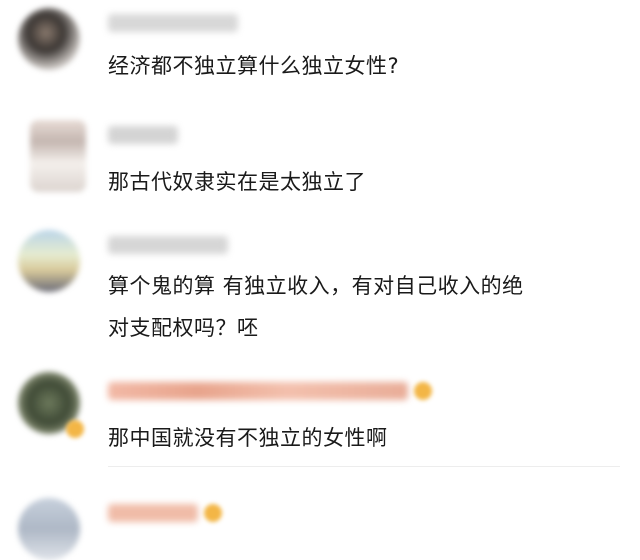 The width and height of the screenshot is (640, 560). Describe the element at coordinates (364, 466) in the screenshot. I see `divider` at that location.